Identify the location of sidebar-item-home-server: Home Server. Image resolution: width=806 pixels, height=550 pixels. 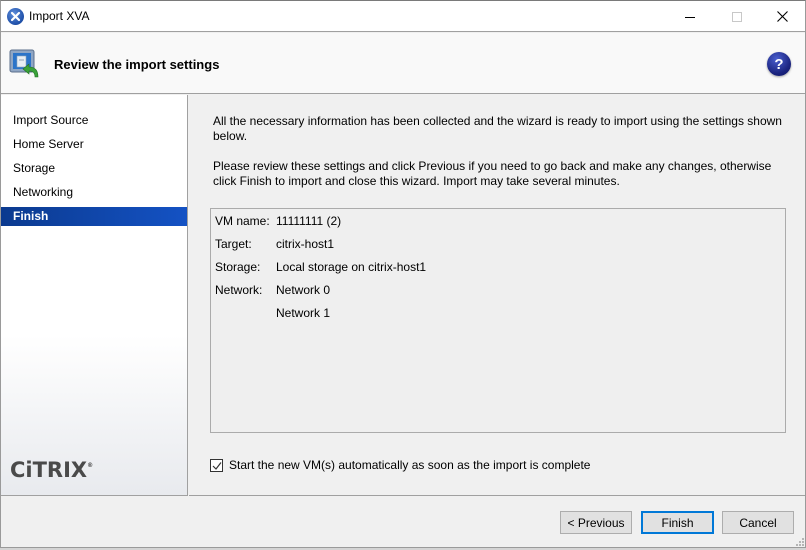
(94, 144).